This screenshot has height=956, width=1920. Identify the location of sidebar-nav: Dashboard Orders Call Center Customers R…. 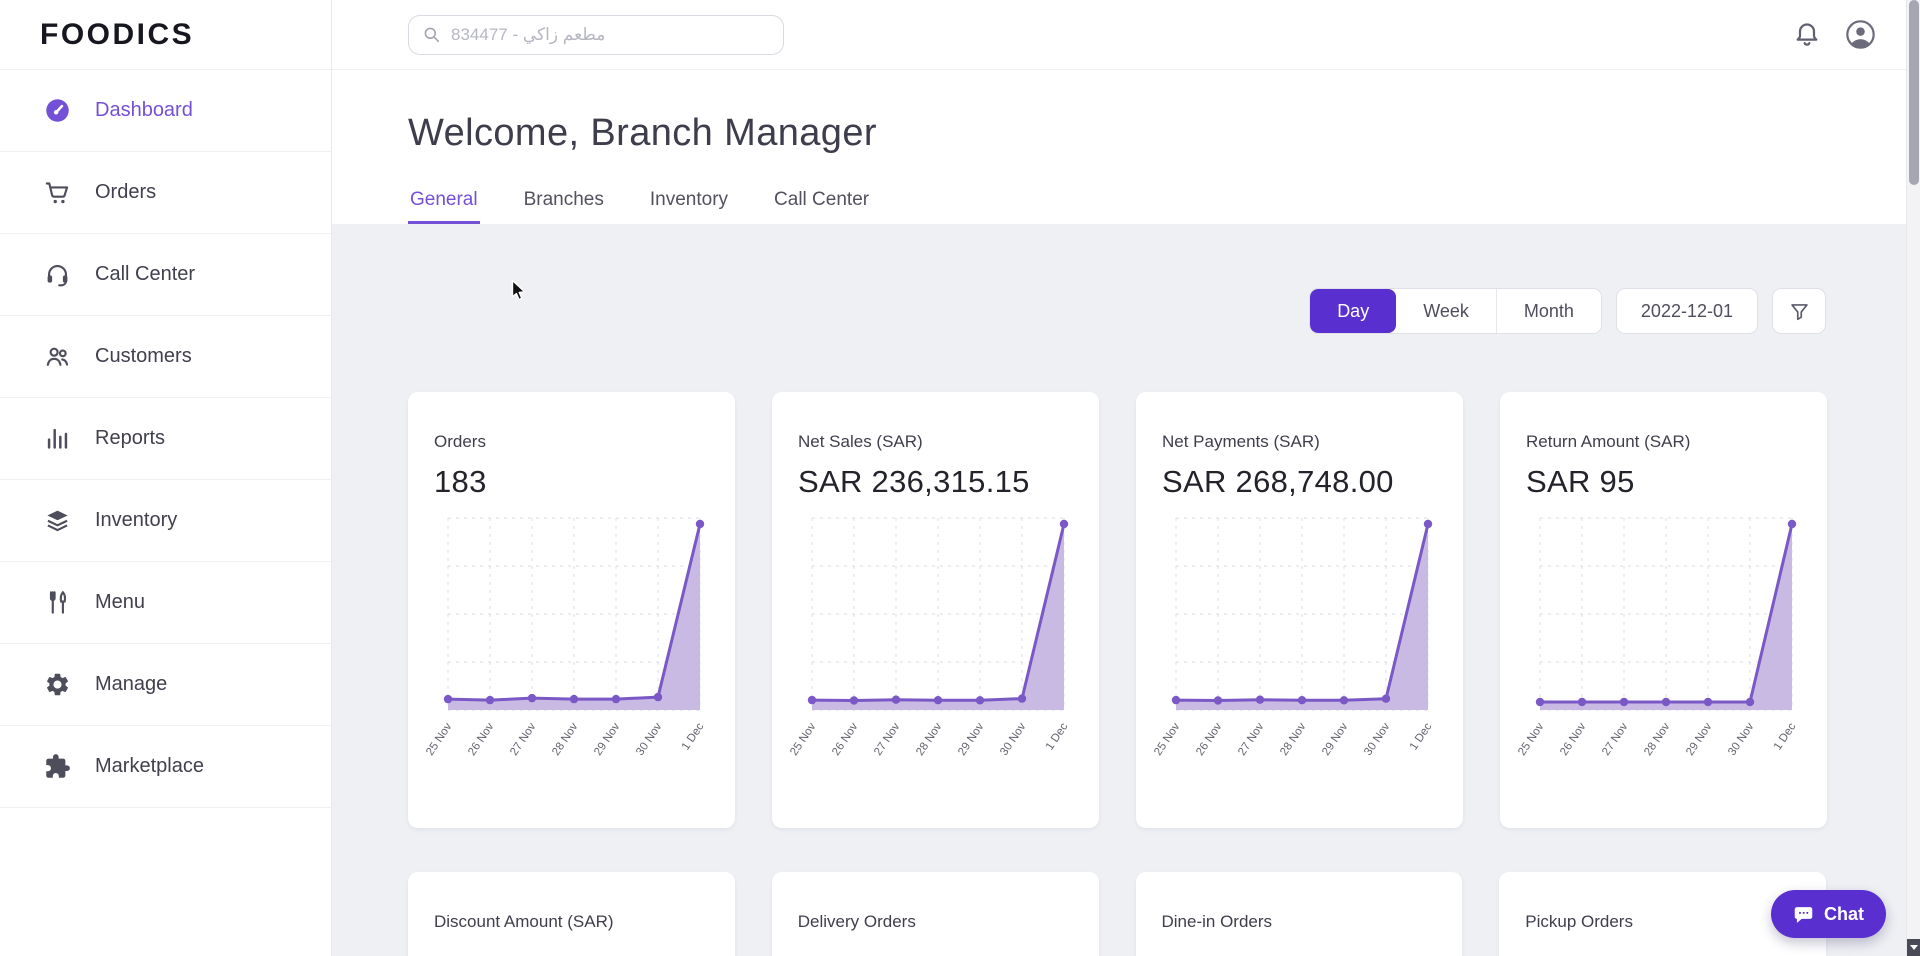
(165, 439).